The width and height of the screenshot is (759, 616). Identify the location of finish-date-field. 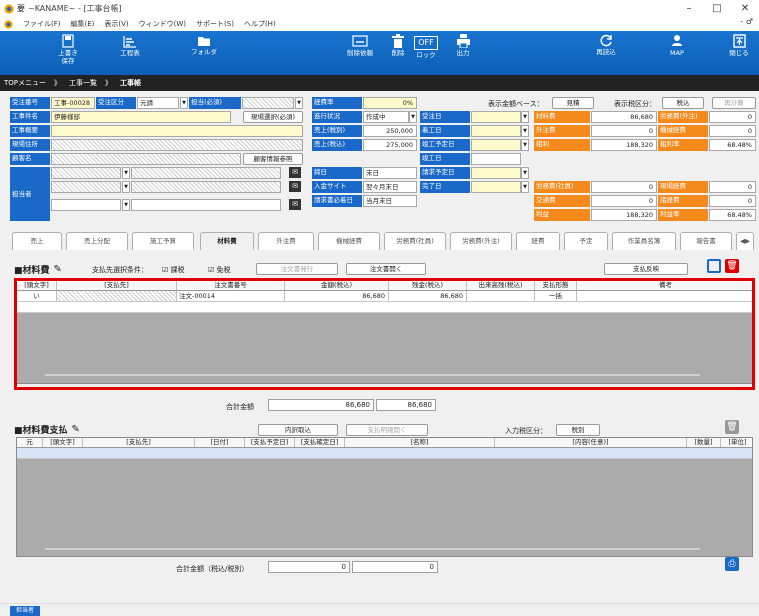
(496, 187).